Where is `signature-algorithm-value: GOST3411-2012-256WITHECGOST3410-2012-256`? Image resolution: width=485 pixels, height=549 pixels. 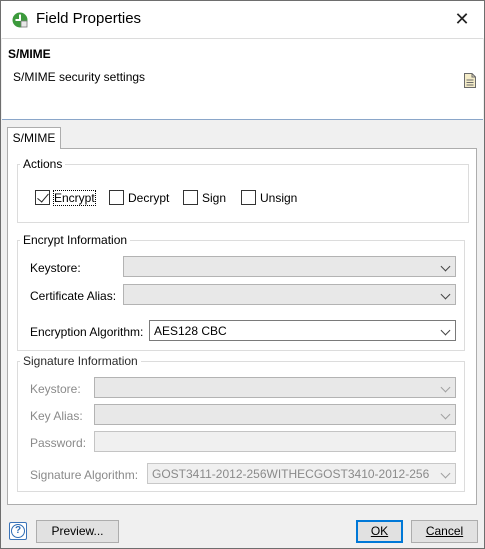
signature-algorithm-value: GOST3411-2012-256WITHECGOST3410-2012-256 is located at coordinates (291, 474).